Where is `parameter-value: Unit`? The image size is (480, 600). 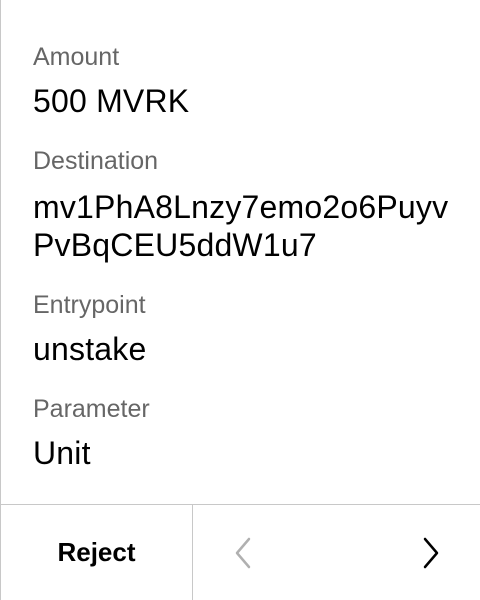
parameter-value: Unit is located at coordinates (62, 453).